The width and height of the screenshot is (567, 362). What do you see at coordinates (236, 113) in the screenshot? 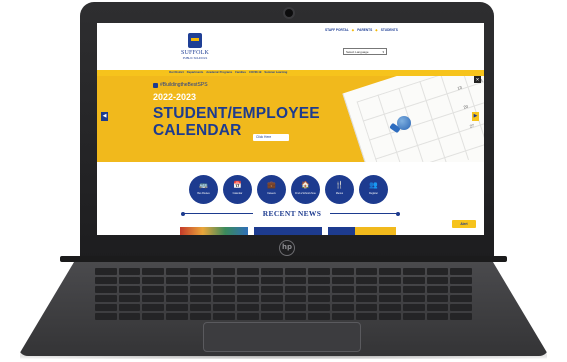
I see `hero-title-line1: STUDENT/EMPLOYEE` at bounding box center [236, 113].